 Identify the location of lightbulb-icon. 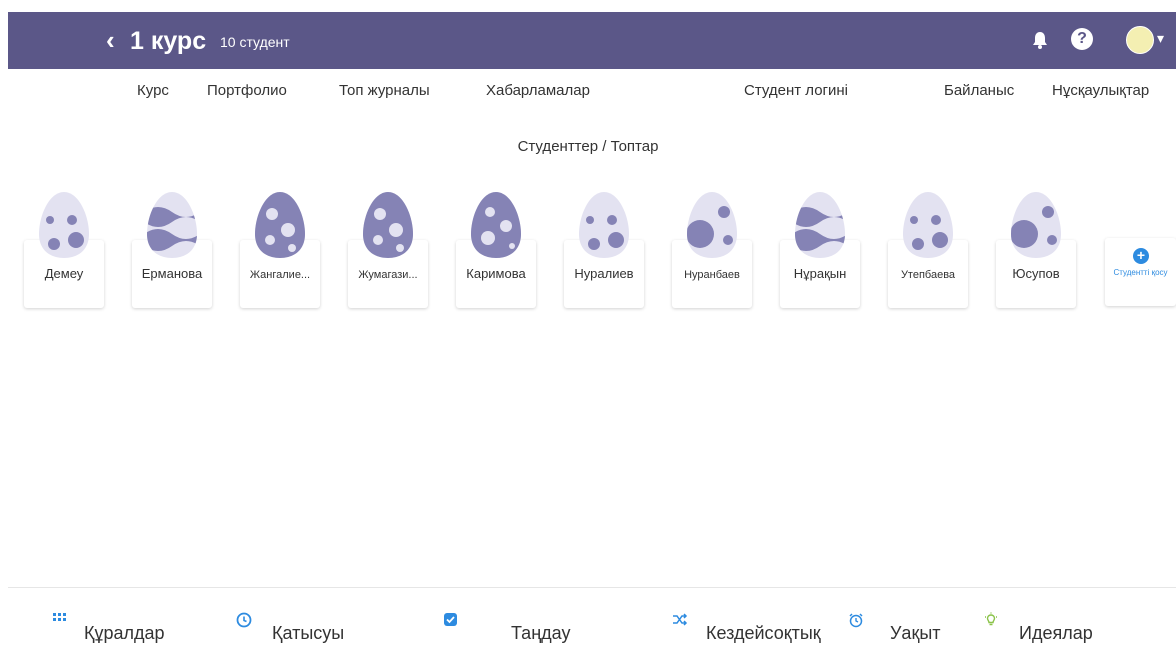
(991, 619).